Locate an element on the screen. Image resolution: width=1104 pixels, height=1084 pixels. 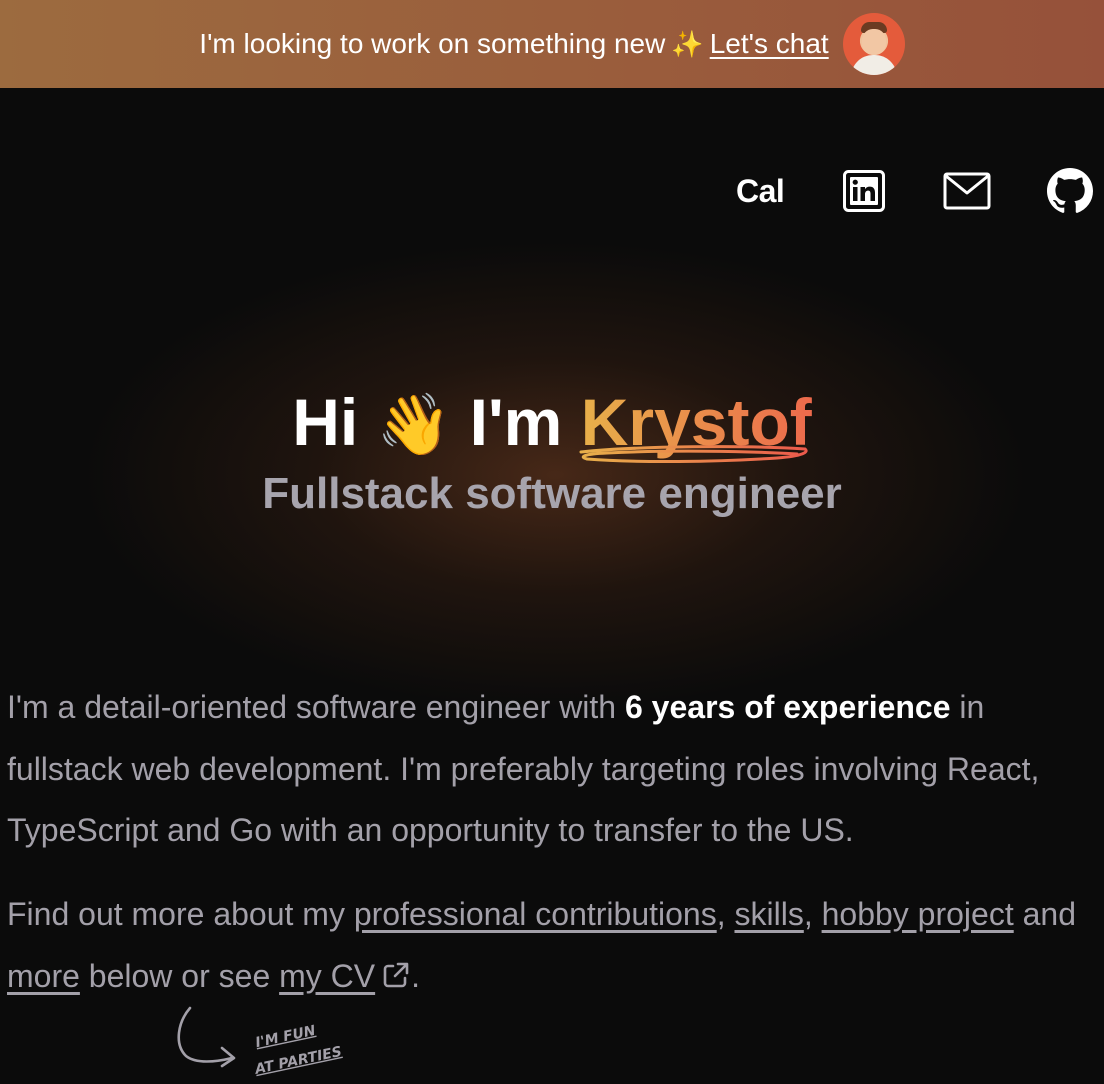
scribble-underline-icon is located at coordinates (693, 454).